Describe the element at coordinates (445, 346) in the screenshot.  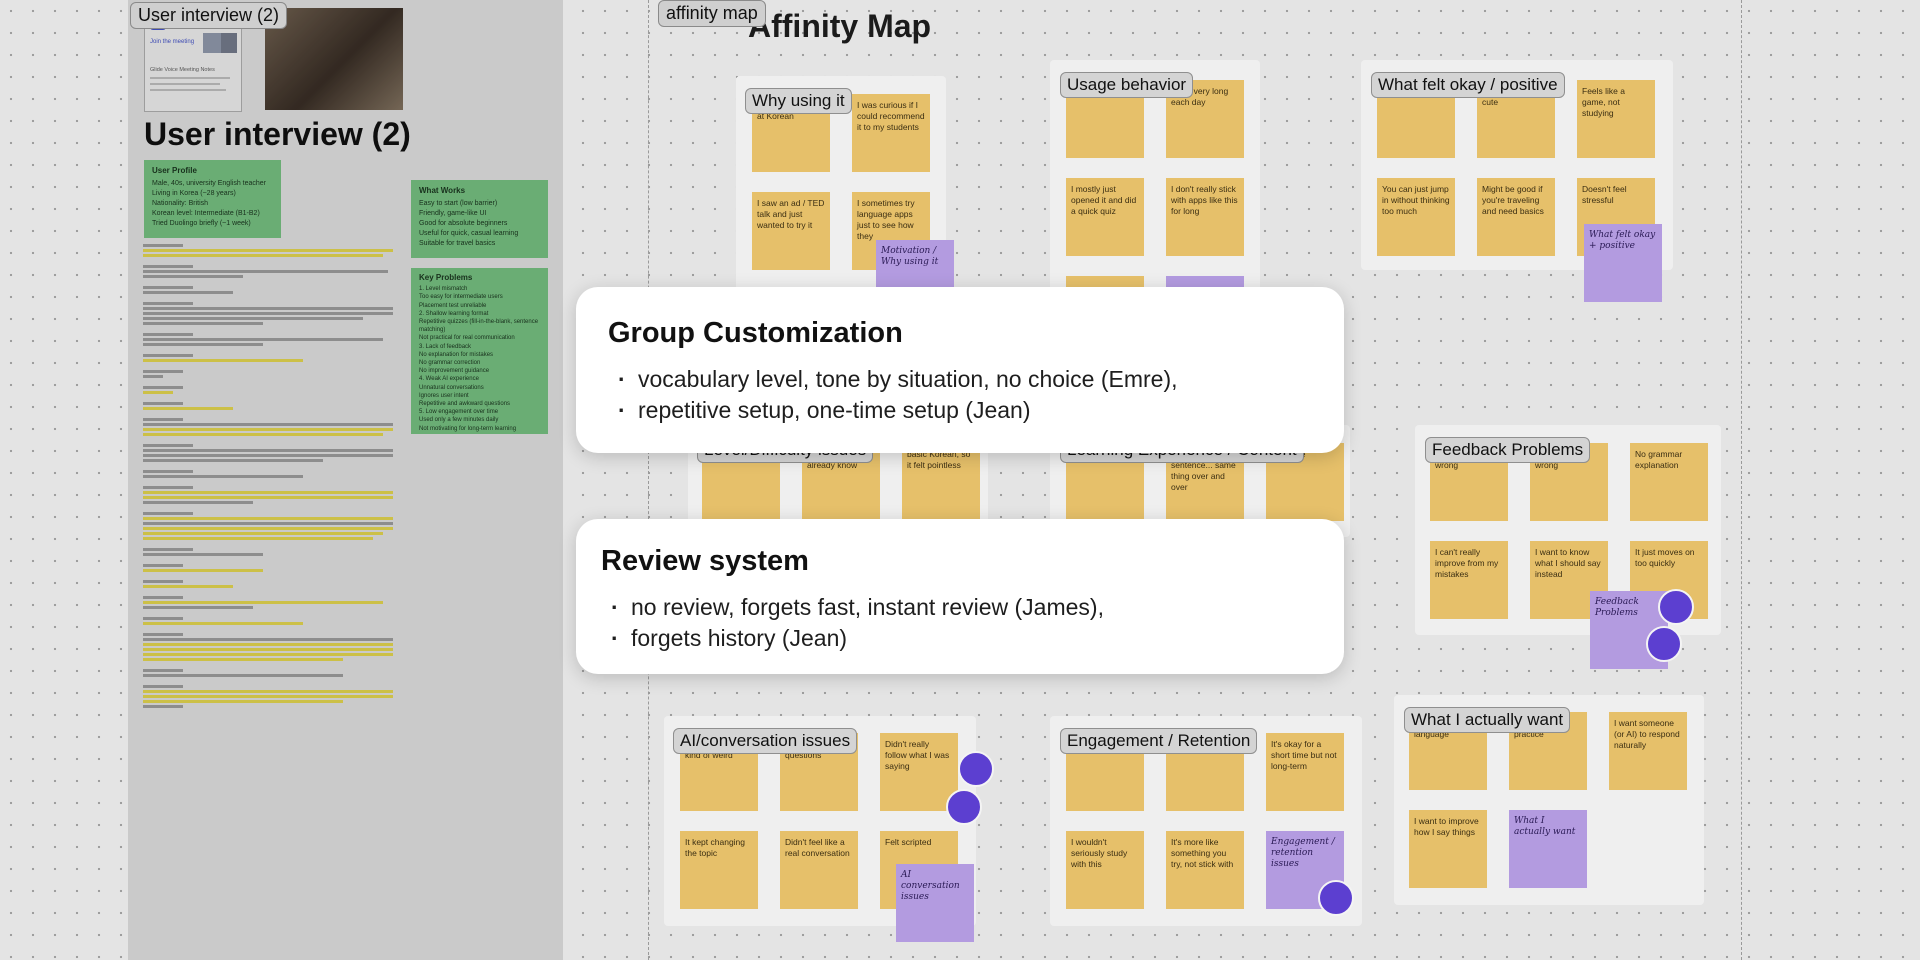
I see `problem-line: 3. Lack of feedback` at that location.